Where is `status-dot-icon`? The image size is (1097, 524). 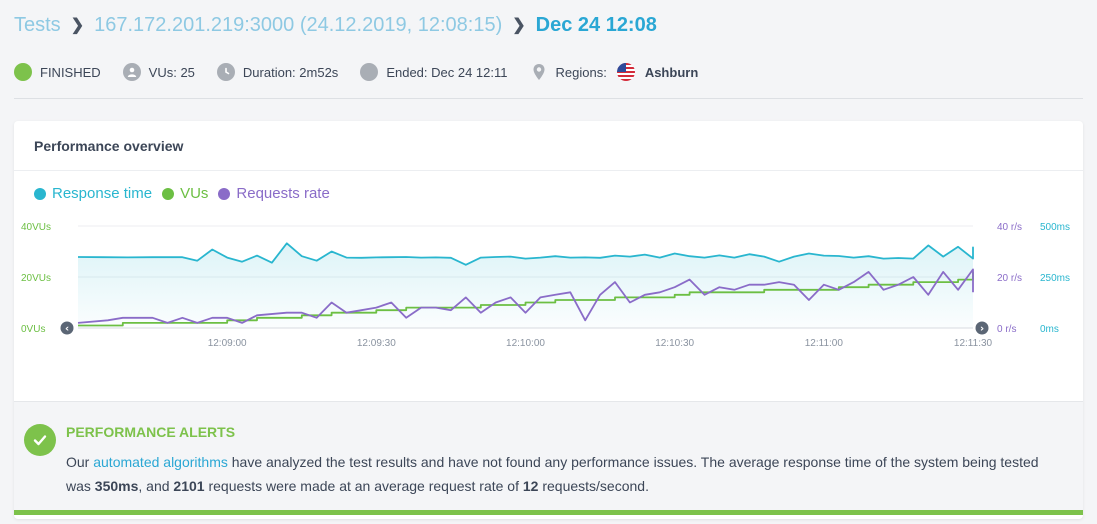 status-dot-icon is located at coordinates (23, 72).